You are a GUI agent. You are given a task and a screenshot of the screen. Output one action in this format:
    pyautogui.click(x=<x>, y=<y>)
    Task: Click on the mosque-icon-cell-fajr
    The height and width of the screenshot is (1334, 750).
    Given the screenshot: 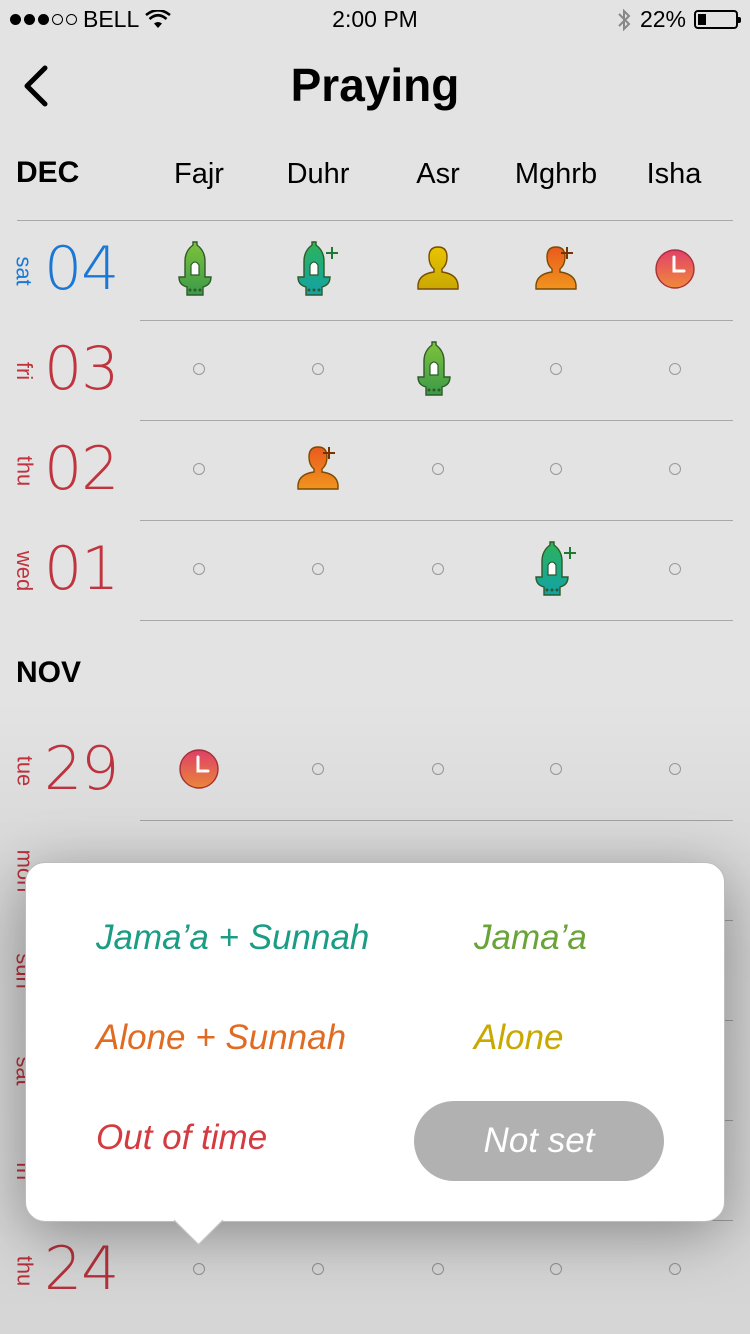 What is the action you would take?
    pyautogui.click(x=199, y=269)
    